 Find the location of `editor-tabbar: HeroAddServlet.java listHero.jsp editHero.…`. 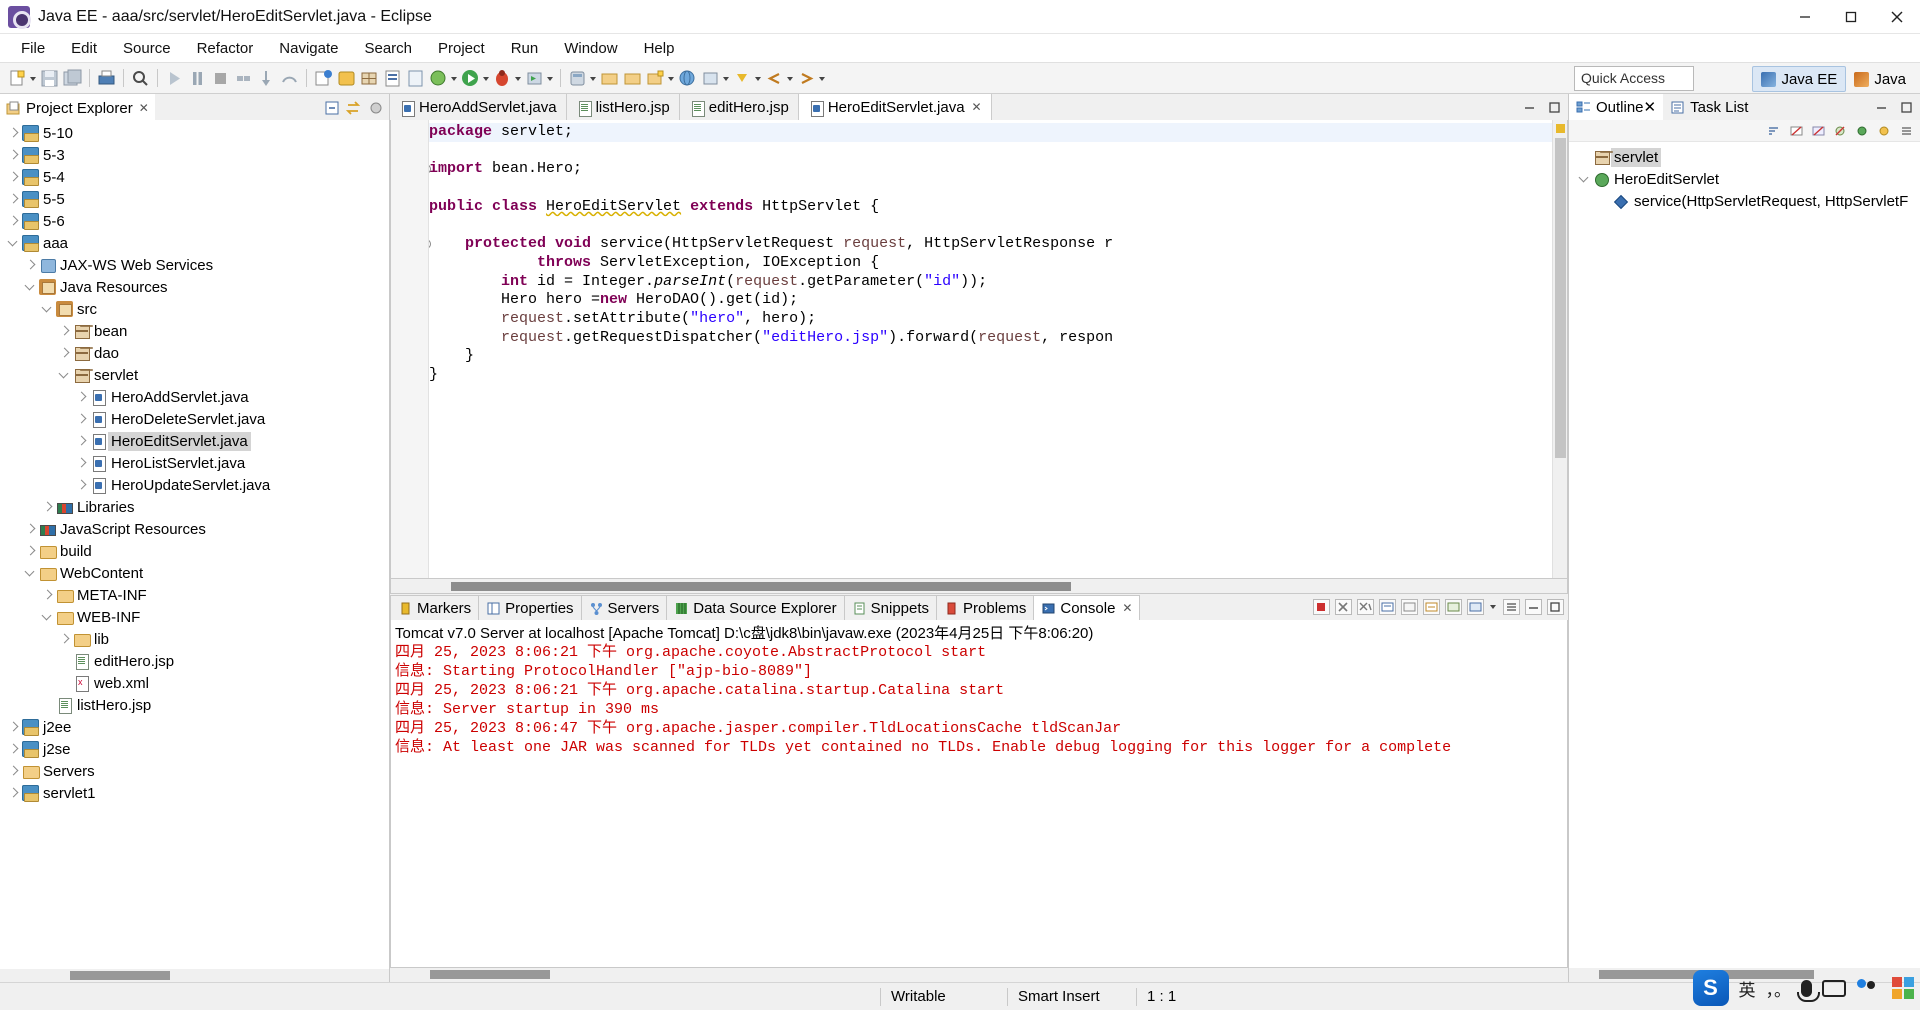

editor-tabbar: HeroAddServlet.java listHero.jsp editHero.… is located at coordinates (979, 107).